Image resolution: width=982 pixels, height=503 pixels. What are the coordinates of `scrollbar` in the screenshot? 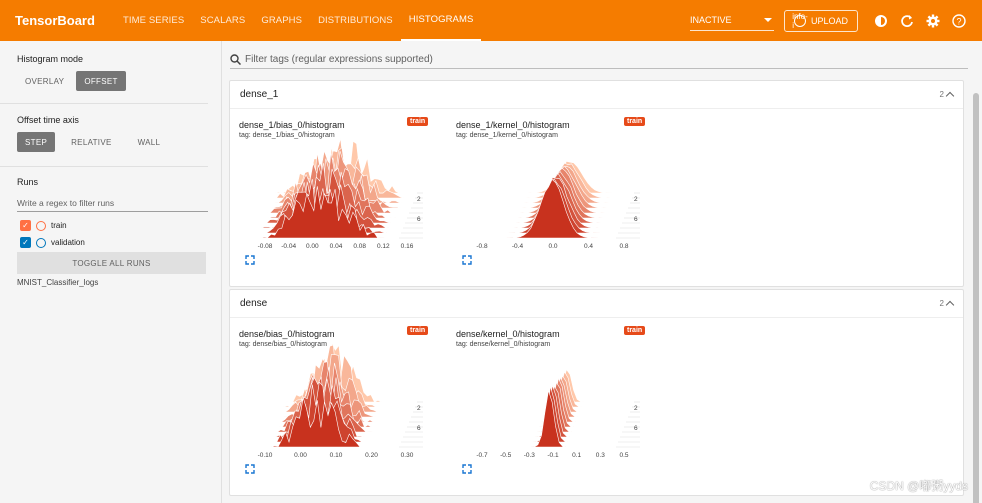 It's located at (976, 298).